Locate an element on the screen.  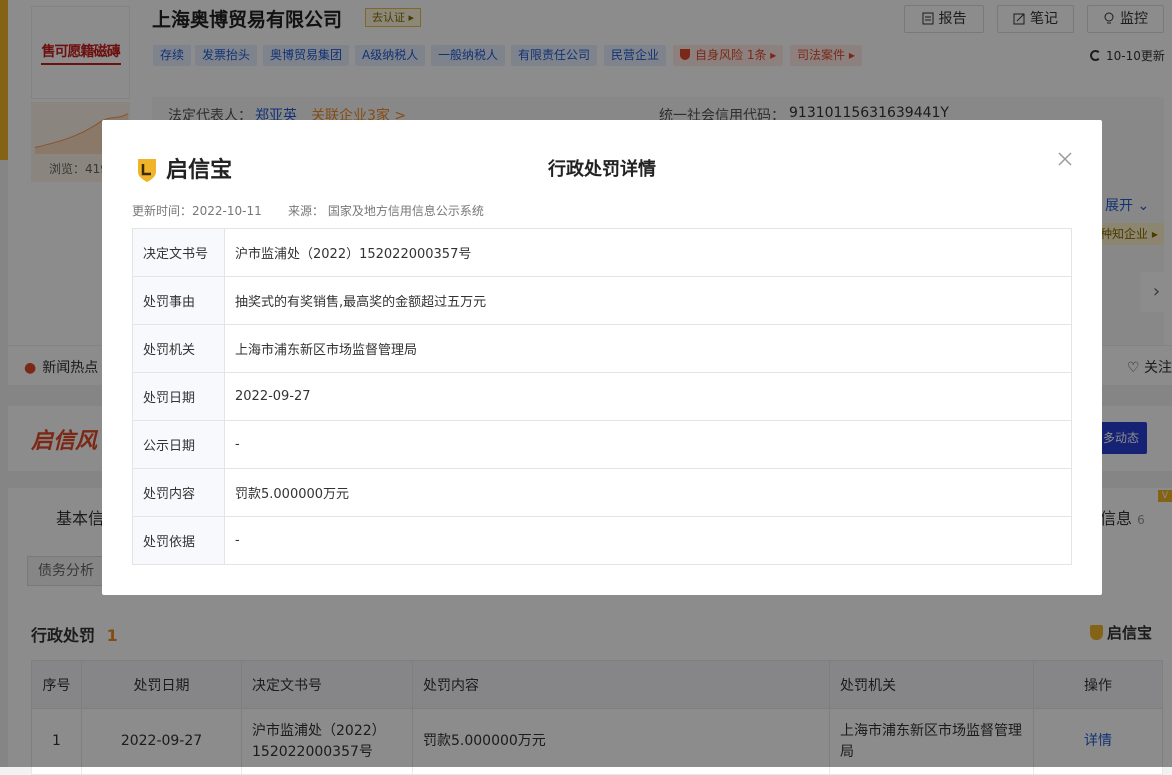
detail-row-basis: 处罚依据 - is located at coordinates (602, 540).